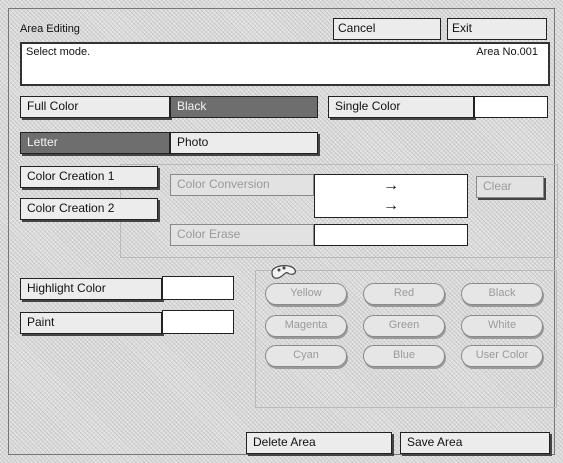 The image size is (563, 463). What do you see at coordinates (404, 356) in the screenshot?
I see `color-blue-button: Blue` at bounding box center [404, 356].